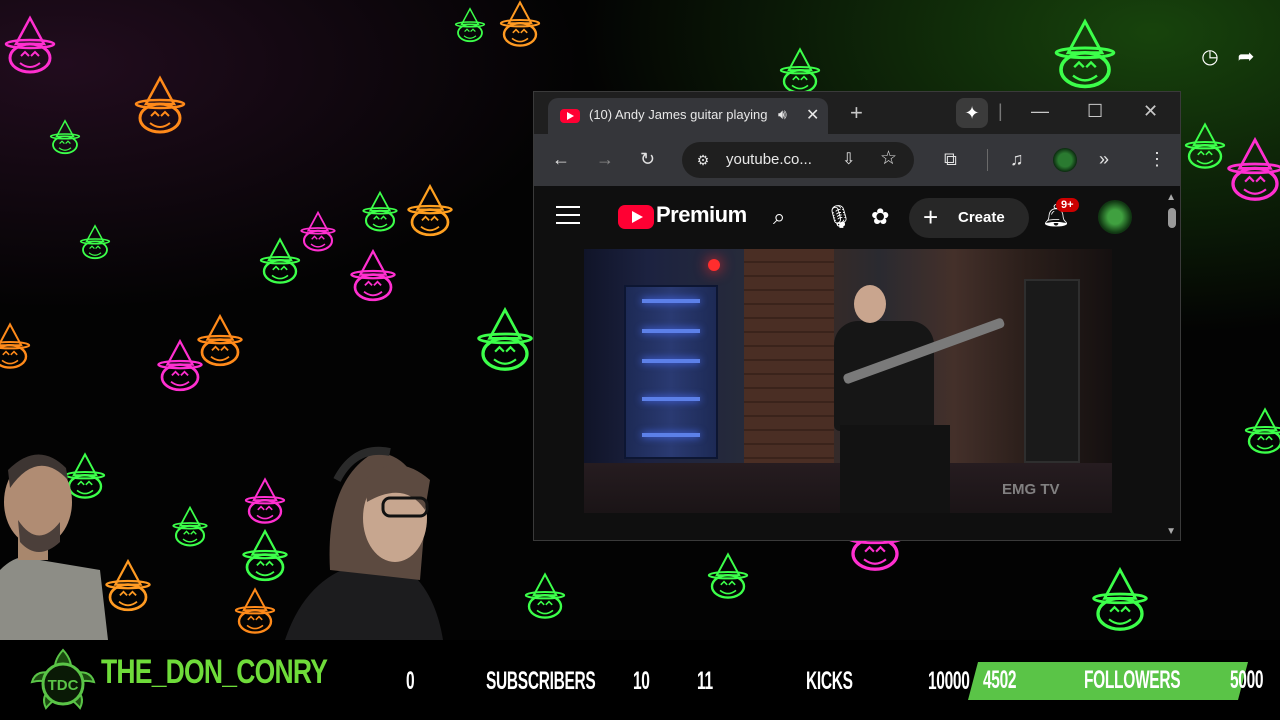 This screenshot has height=720, width=1280. What do you see at coordinates (950, 159) in the screenshot?
I see `extensions-puzzle-icon: ⧉` at bounding box center [950, 159].